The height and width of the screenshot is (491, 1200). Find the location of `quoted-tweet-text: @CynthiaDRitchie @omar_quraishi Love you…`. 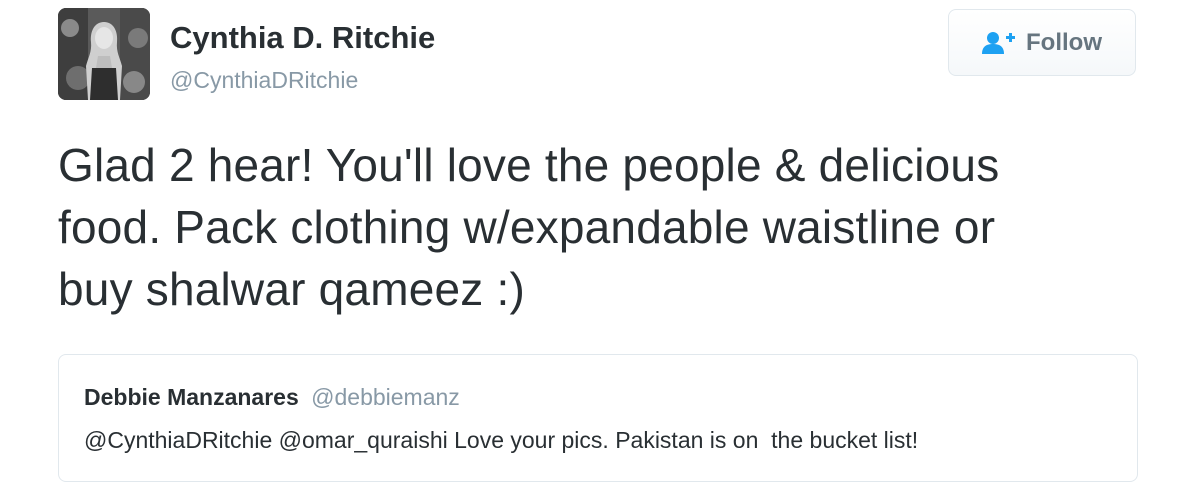

quoted-tweet-text: @CynthiaDRitchie @omar_quraishi Love you… is located at coordinates (501, 440).